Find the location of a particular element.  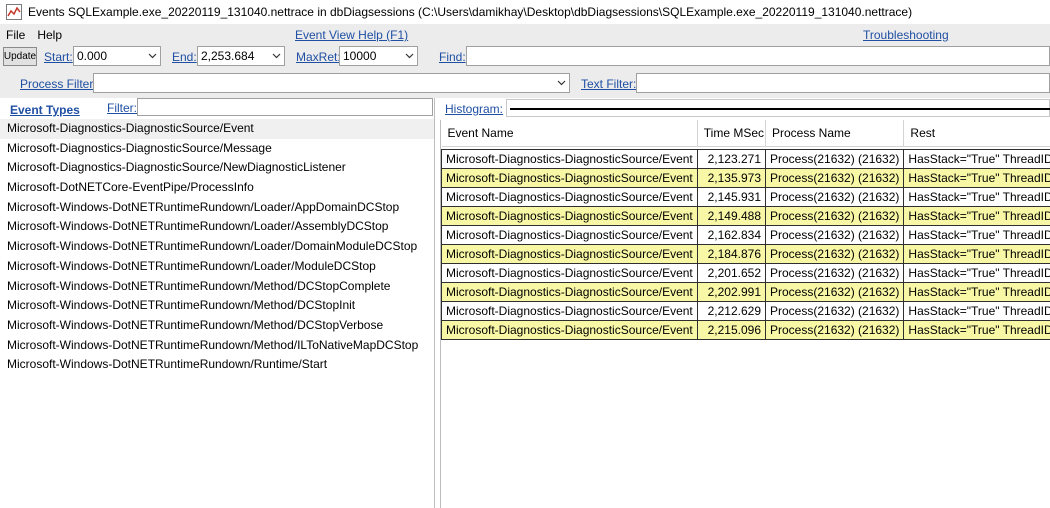

table-header-row: Event Name Time MSec Process Name Rest is located at coordinates (745, 133).